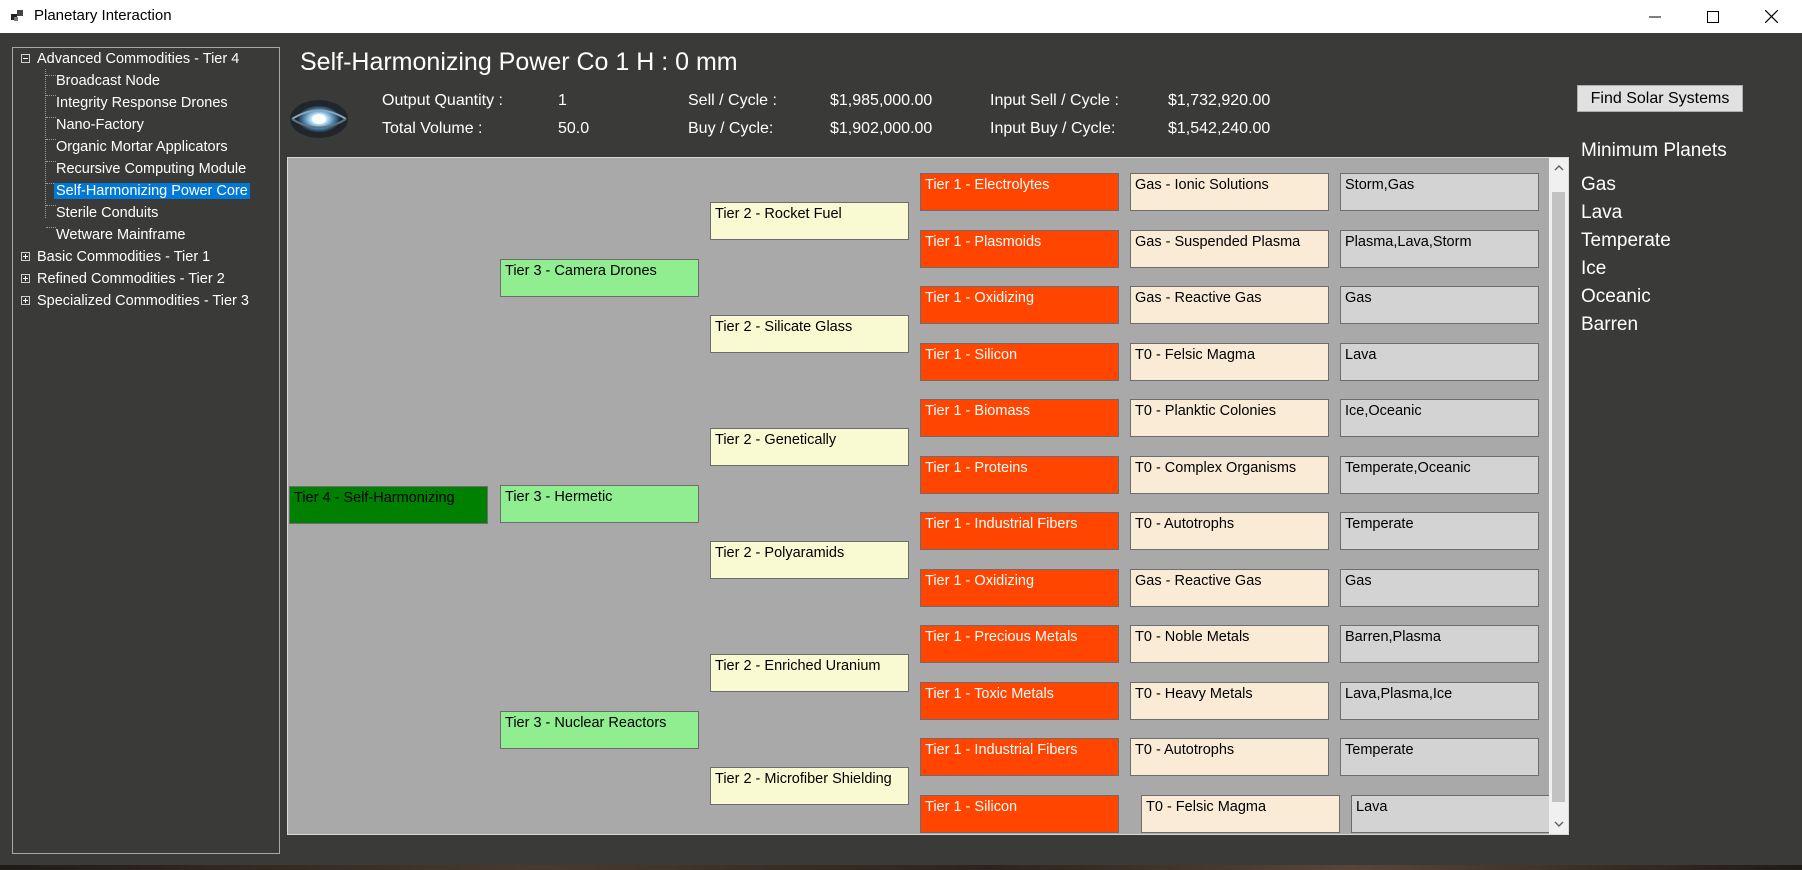  What do you see at coordinates (1439, 192) in the screenshot?
I see `planet-node: Storm,Gas` at bounding box center [1439, 192].